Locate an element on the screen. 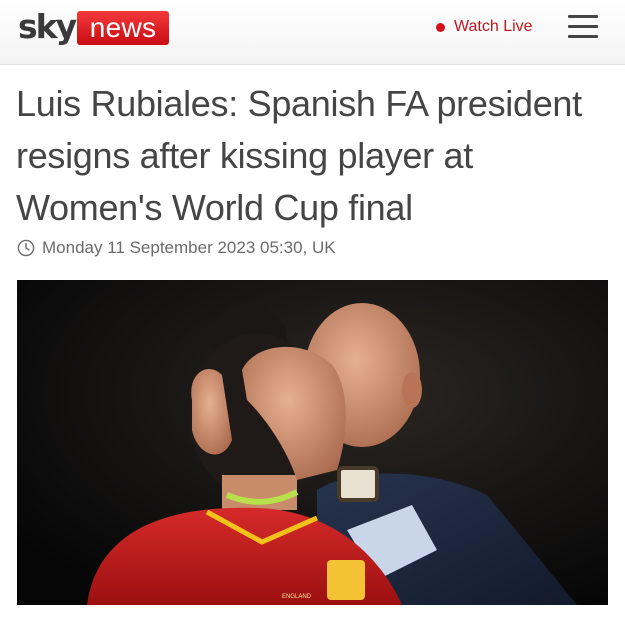 The image size is (625, 628). watch-live-link: Watch Live is located at coordinates (484, 27).